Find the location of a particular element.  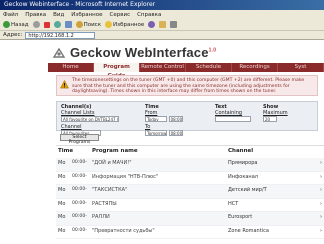

menu-item-view: Вид is located at coordinates (58, 15).